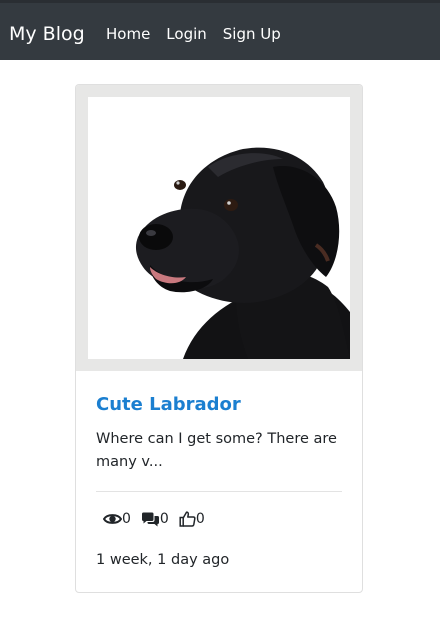 This screenshot has width=440, height=636. I want to click on post-title-link: Cute Labrador, so click(168, 405).